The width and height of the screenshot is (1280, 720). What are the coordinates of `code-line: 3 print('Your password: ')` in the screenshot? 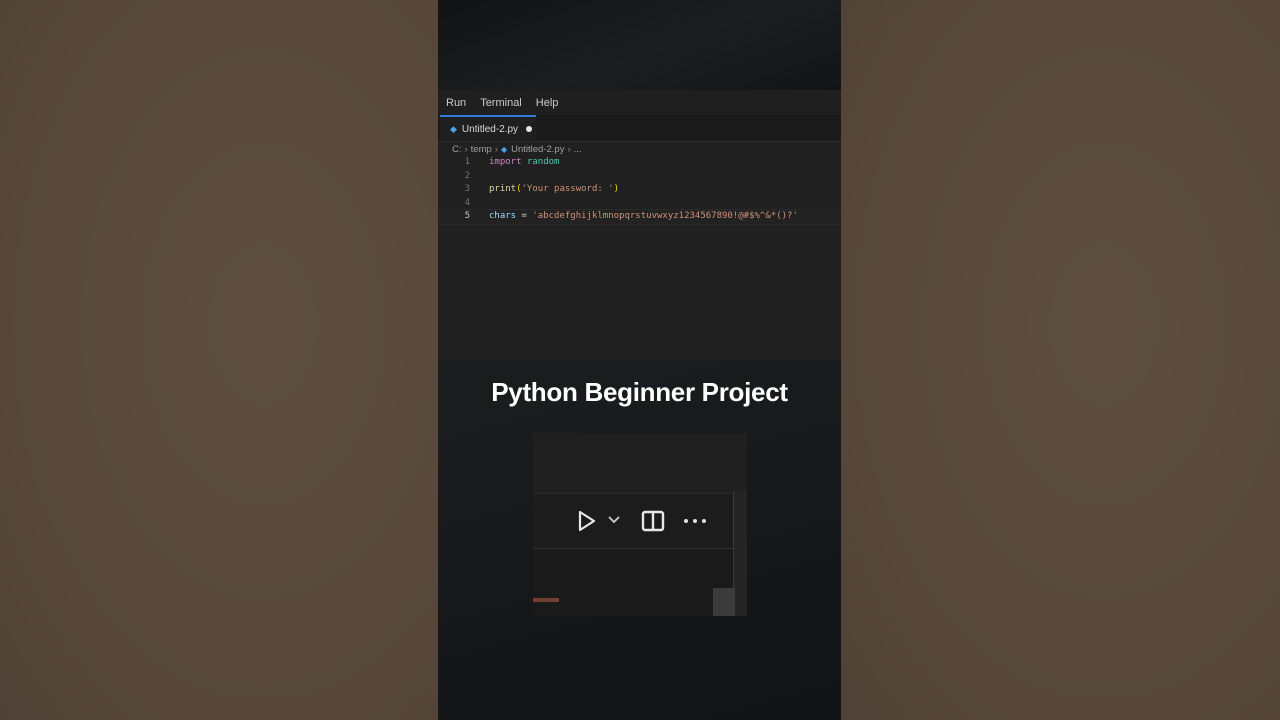 It's located at (639, 190).